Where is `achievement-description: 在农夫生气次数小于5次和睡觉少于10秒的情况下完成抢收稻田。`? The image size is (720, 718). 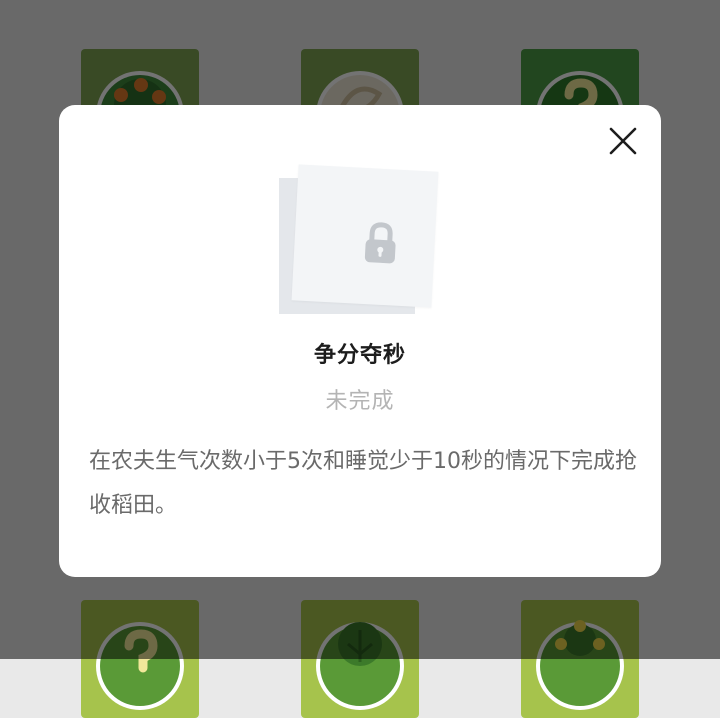 achievement-description: 在农夫生气次数小于5次和睡觉少于10秒的情况下完成抢收稻田。 is located at coordinates (363, 483).